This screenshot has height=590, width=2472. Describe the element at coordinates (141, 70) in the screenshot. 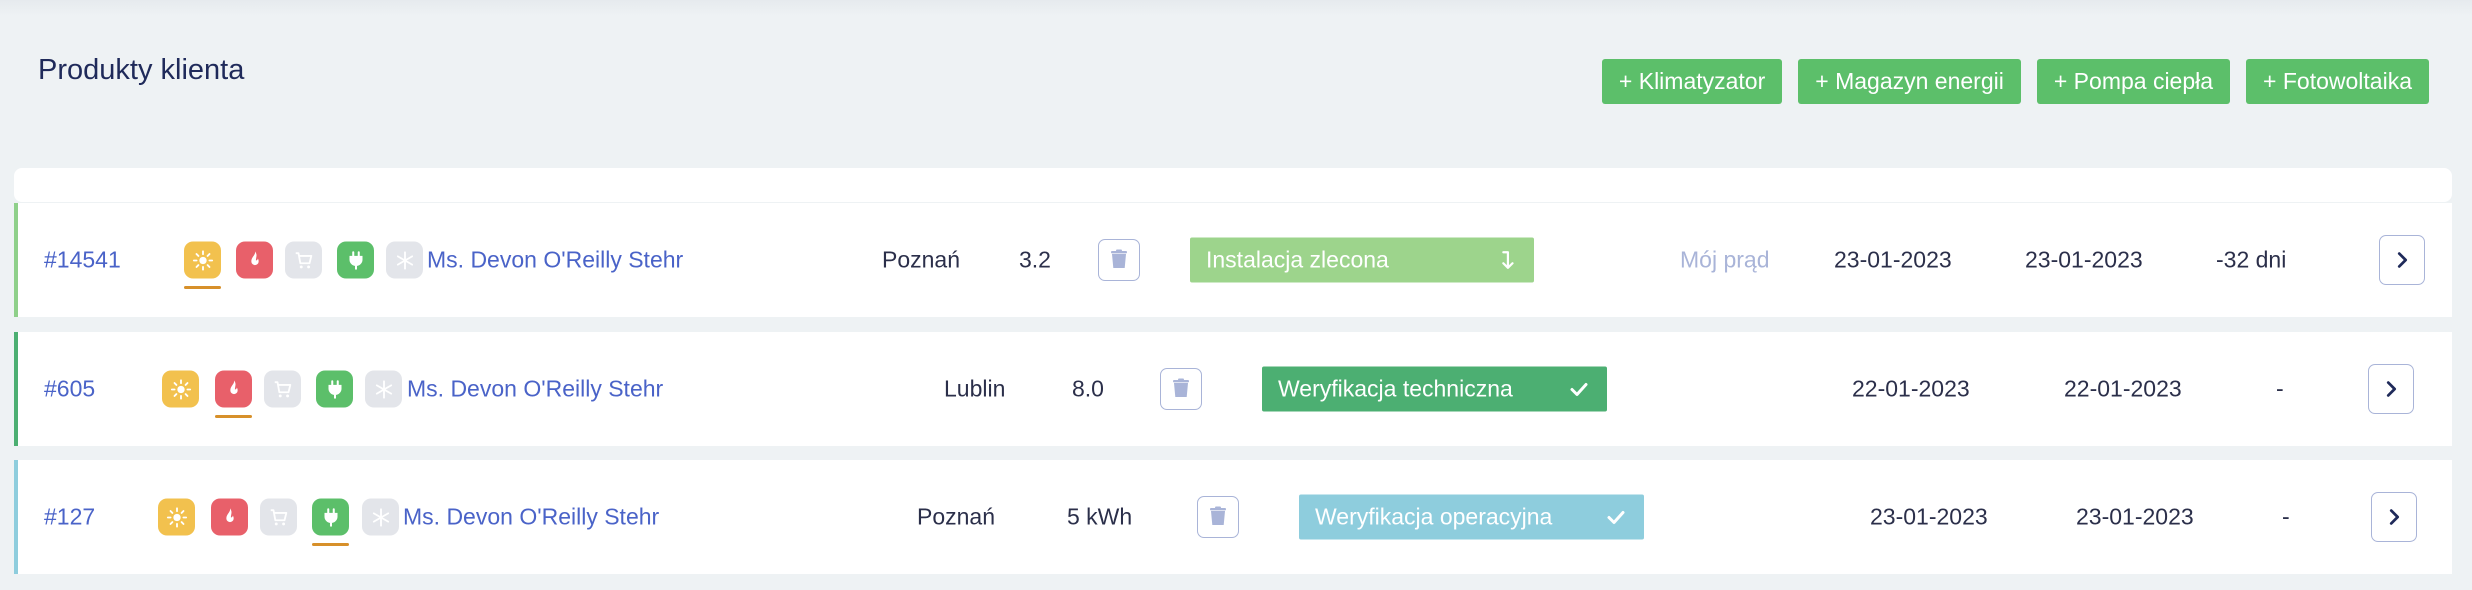

I see `page-title: Produkty klienta` at that location.